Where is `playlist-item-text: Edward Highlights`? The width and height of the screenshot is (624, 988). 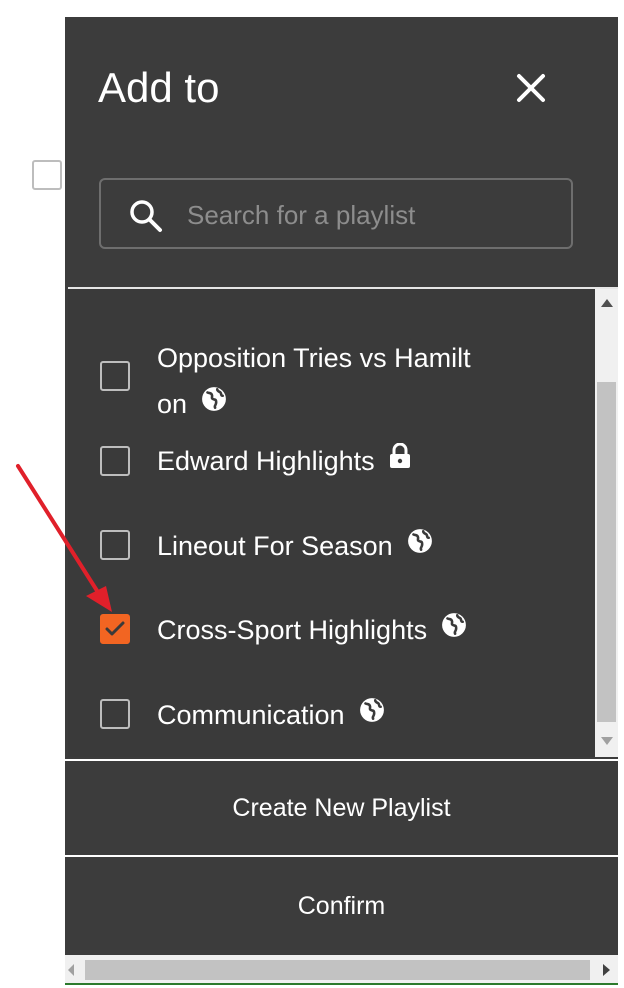
playlist-item-text: Edward Highlights is located at coordinates (342, 462).